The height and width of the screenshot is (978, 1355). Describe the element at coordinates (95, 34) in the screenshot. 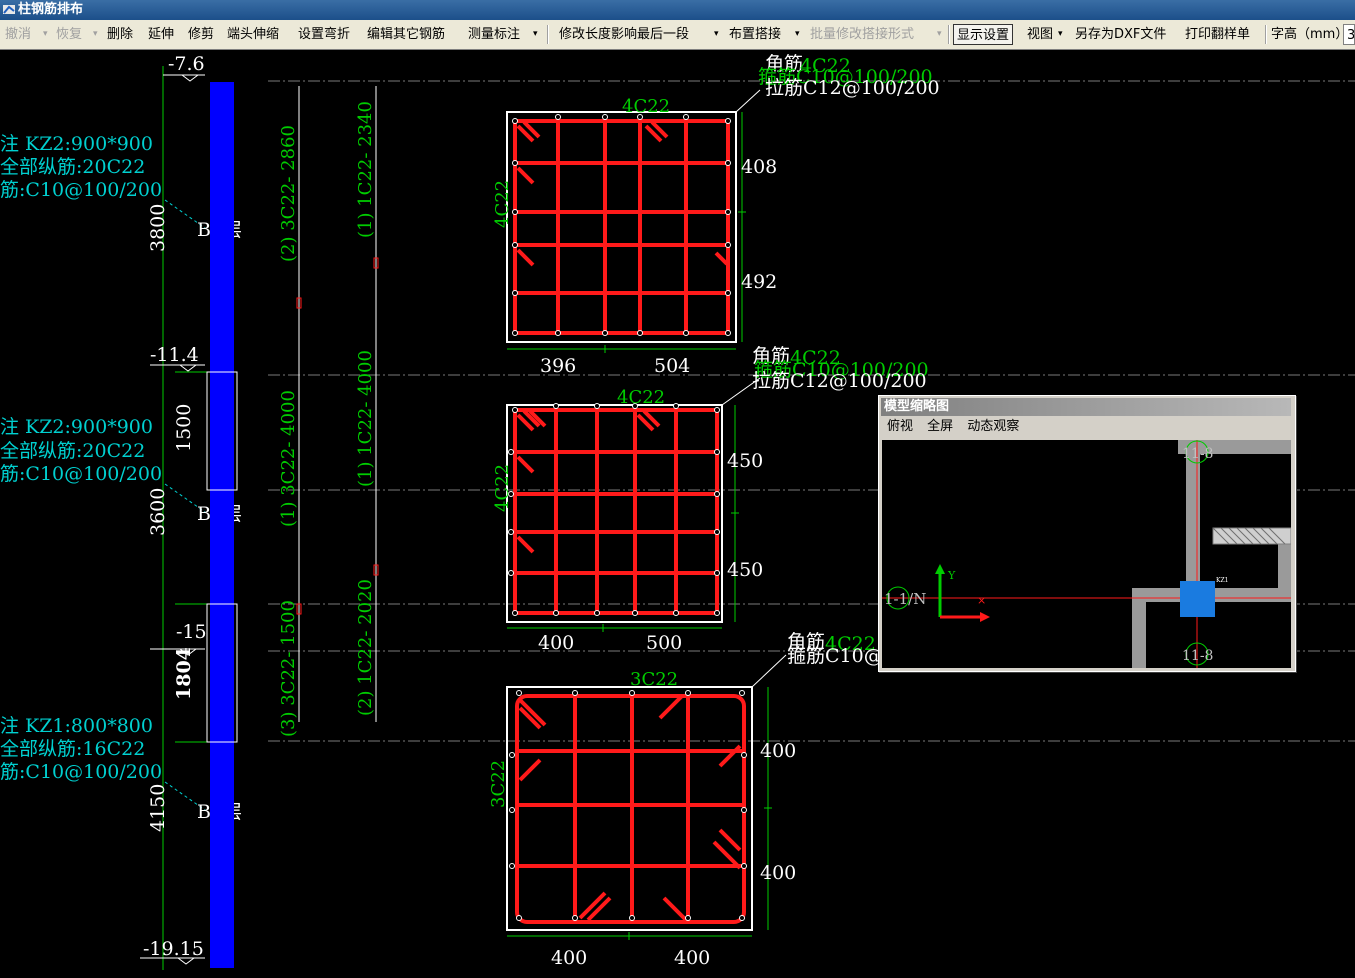

I see `redo-dropdown-icon: ▾` at that location.